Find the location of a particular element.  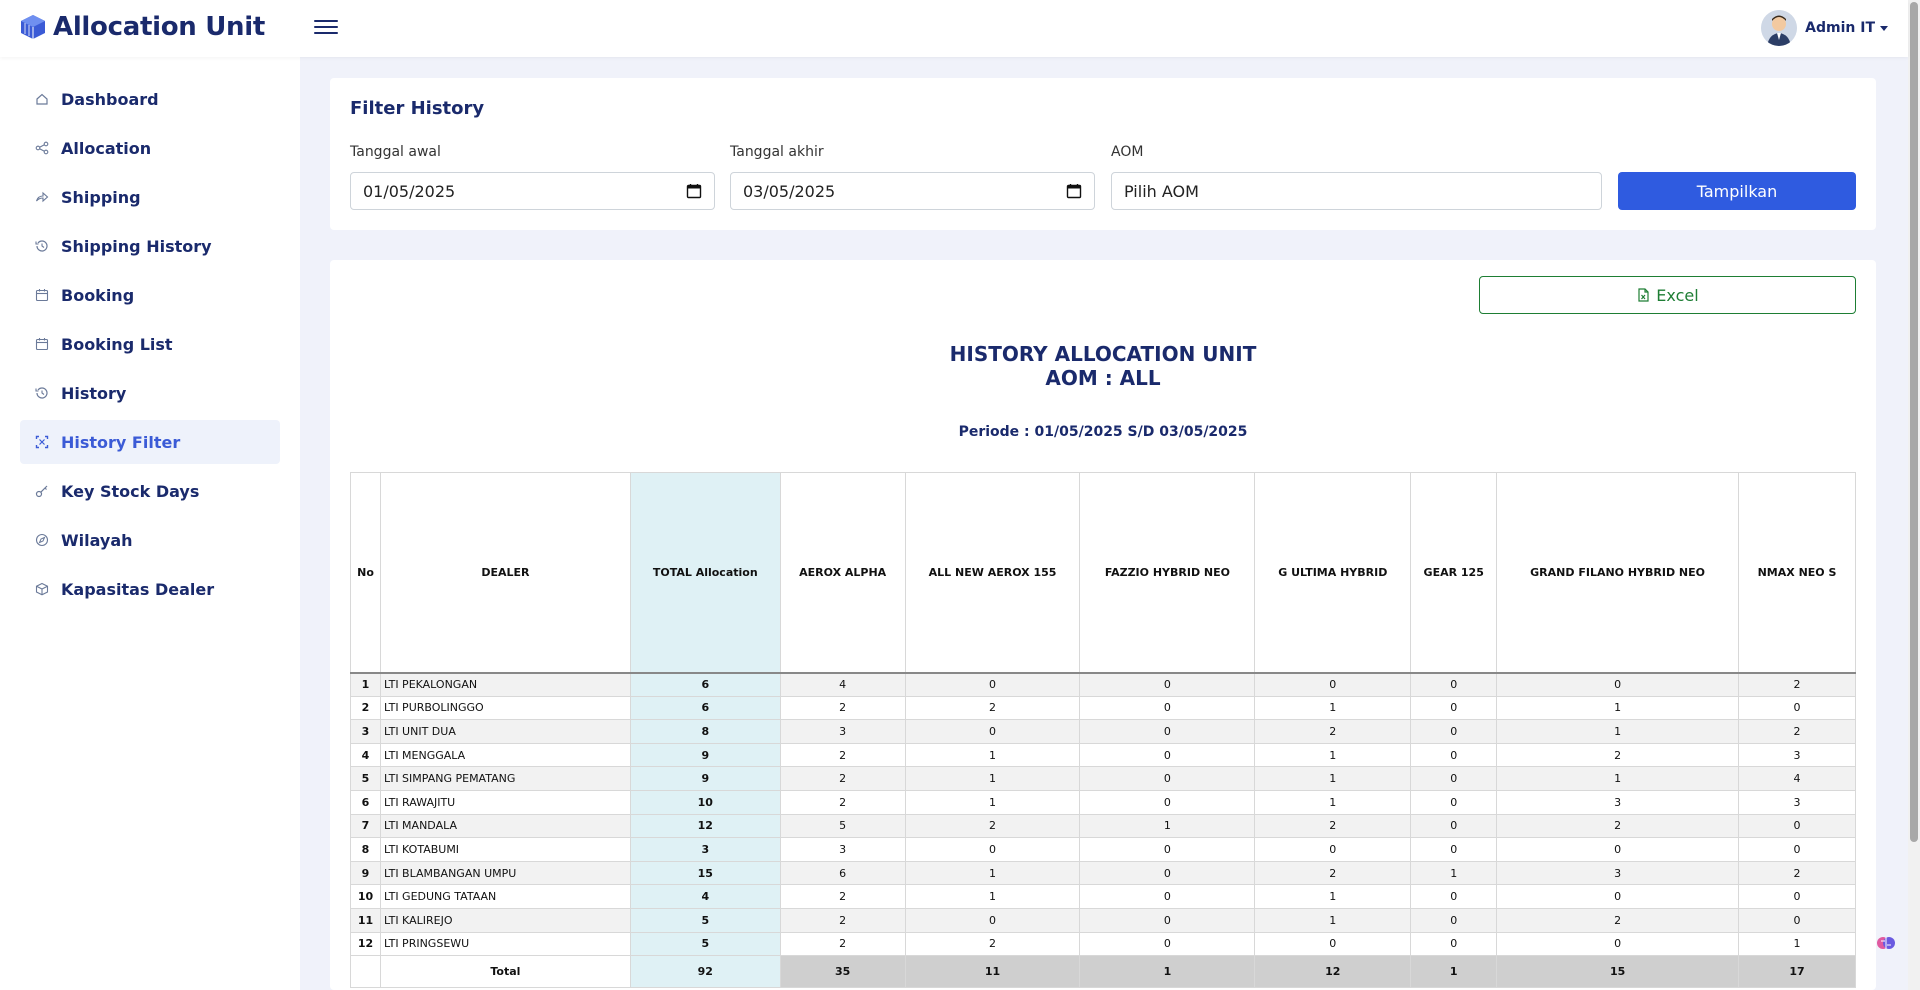

user-menu: Admin IT is located at coordinates (1824, 28).